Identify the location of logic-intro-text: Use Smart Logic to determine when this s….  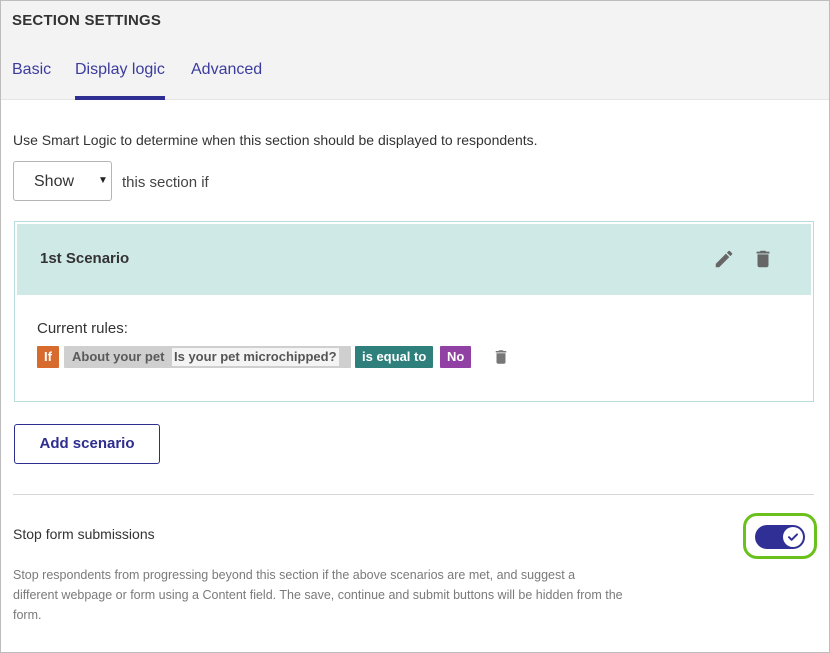
(275, 140).